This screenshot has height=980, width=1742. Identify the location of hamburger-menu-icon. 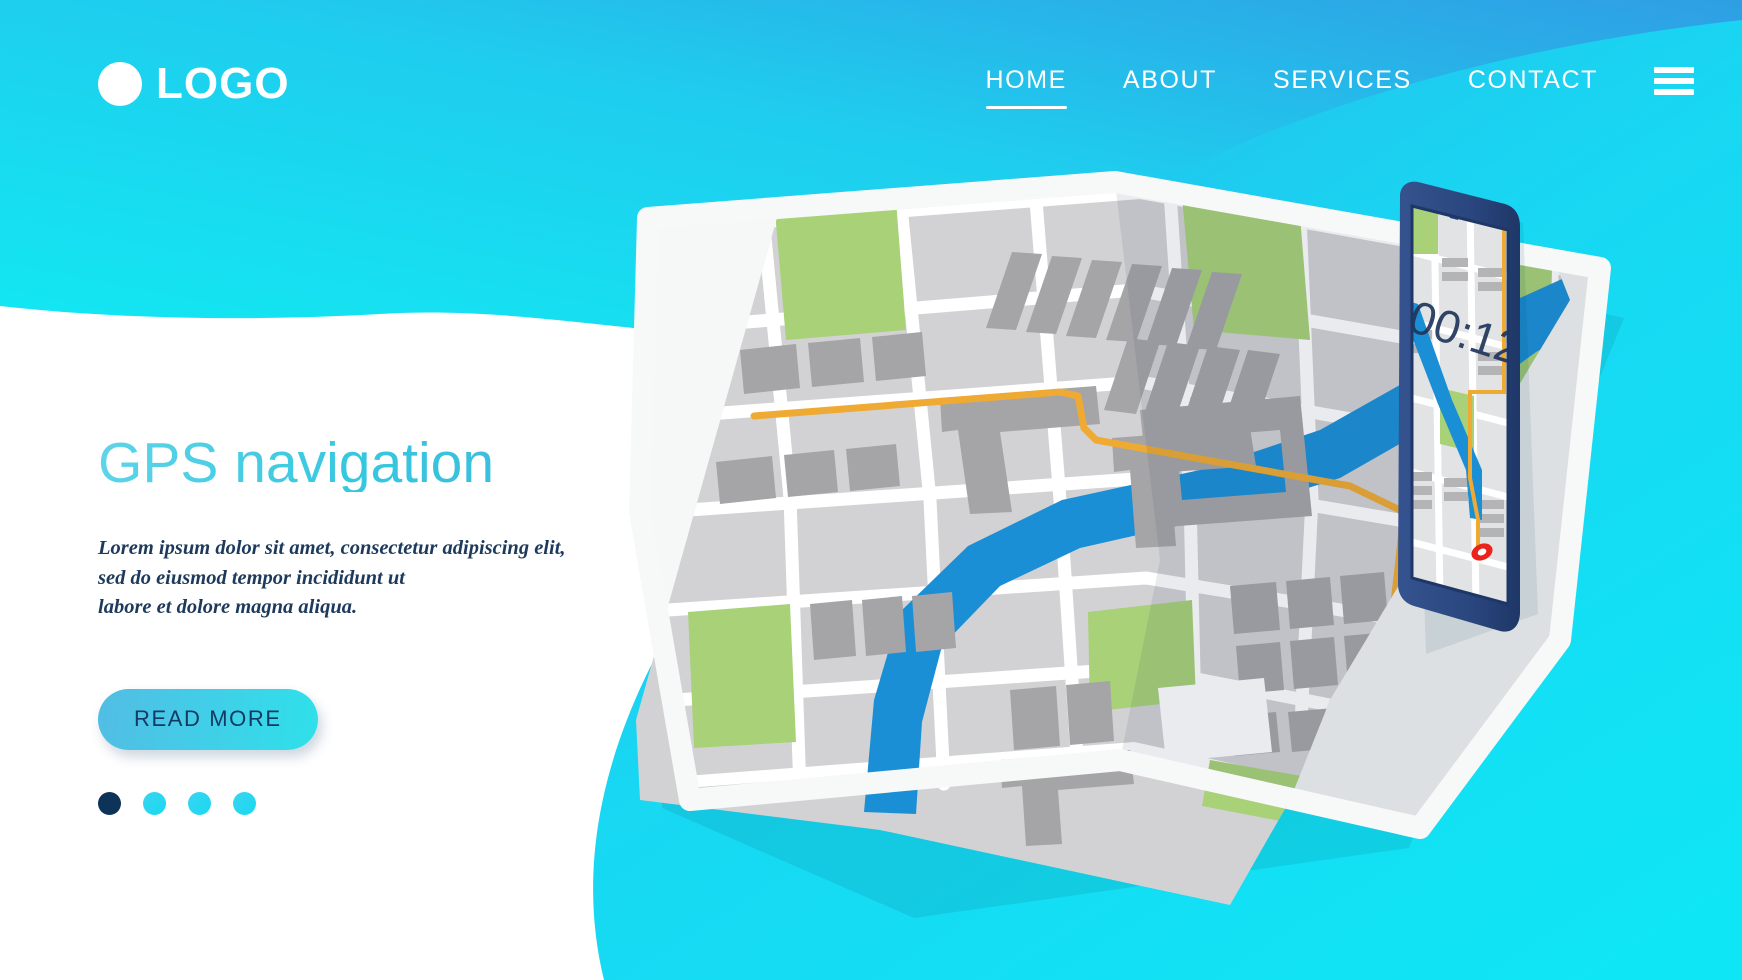
(1674, 80).